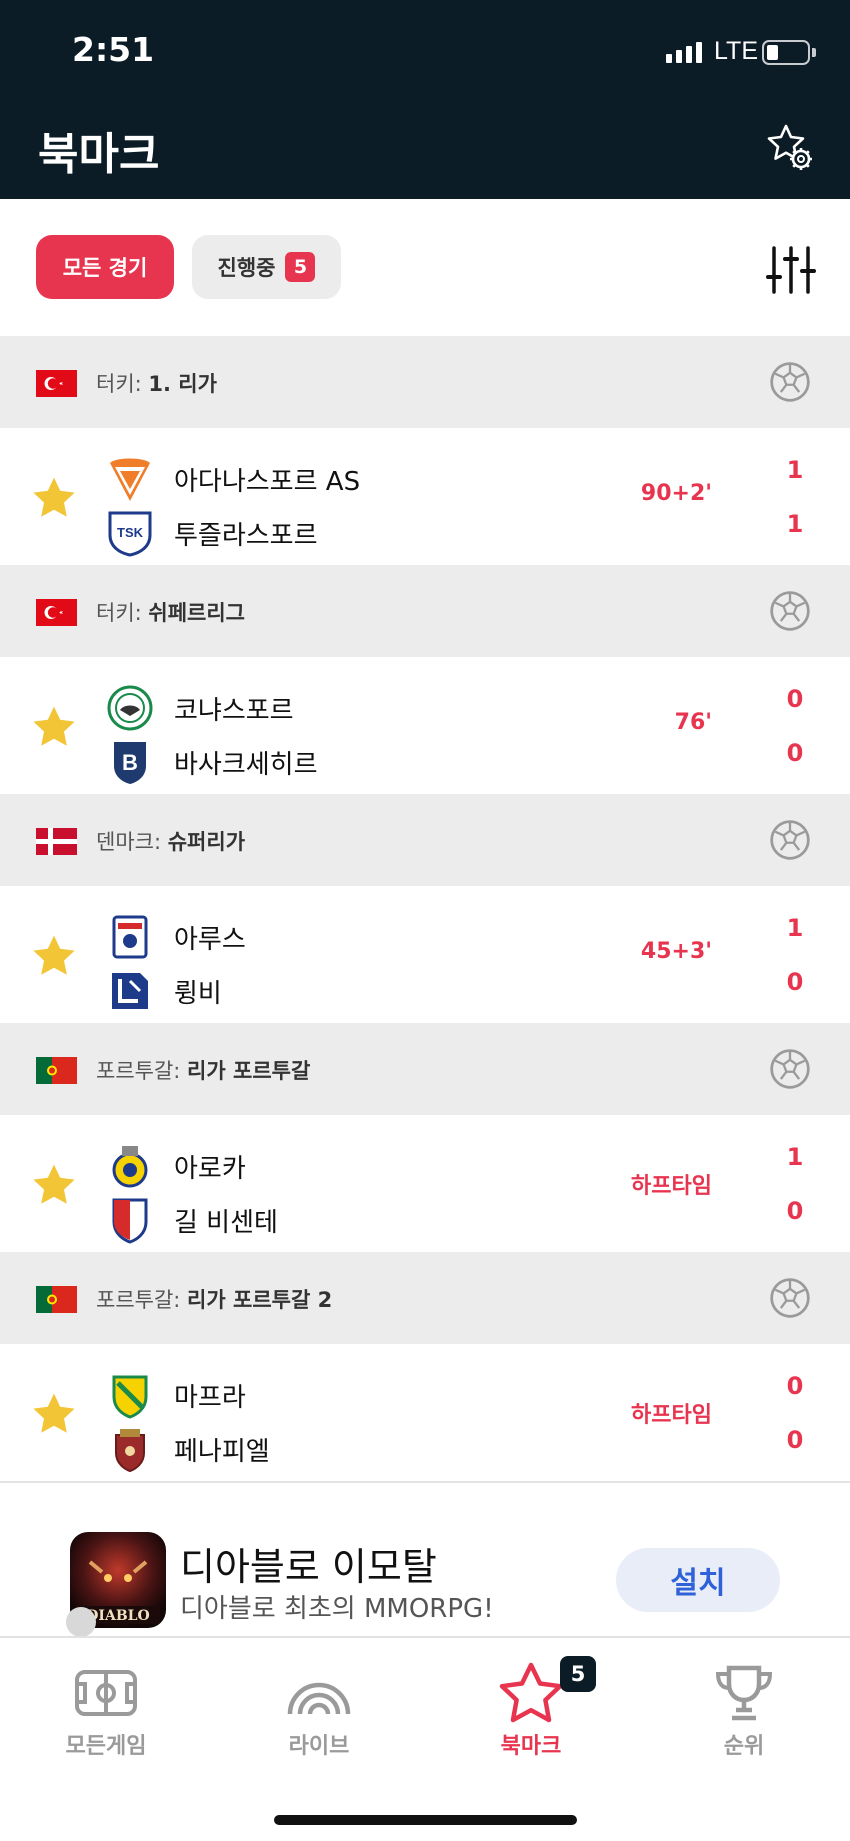 The height and width of the screenshot is (1841, 850). Describe the element at coordinates (106, 1711) in the screenshot. I see `tab-all-games: 모든게임` at that location.